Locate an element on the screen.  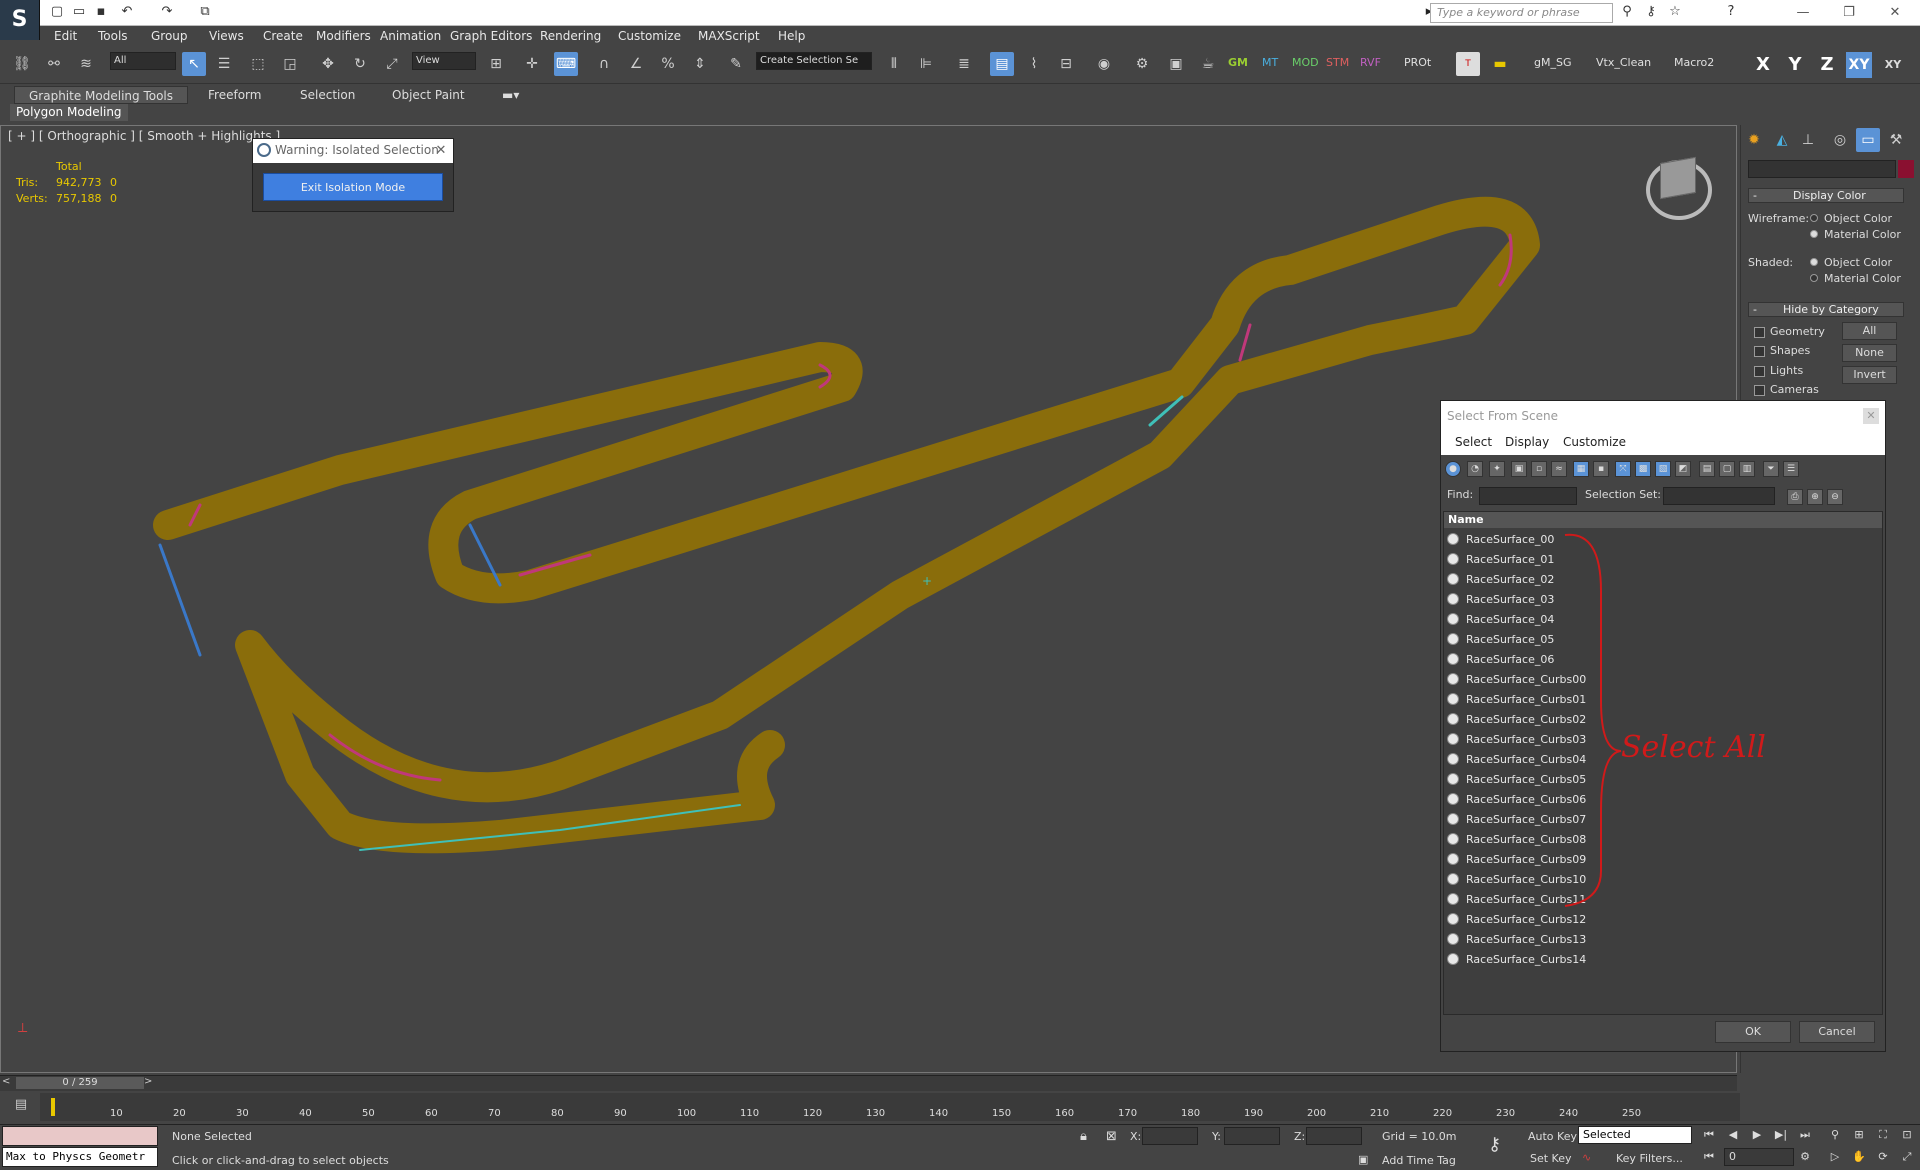
help-icon: ? is located at coordinates (1731, 12).